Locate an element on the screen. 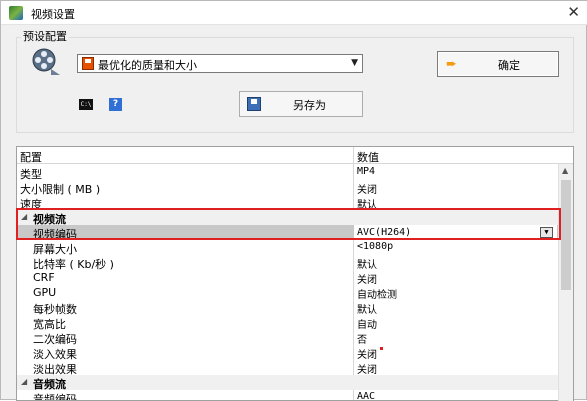 The height and width of the screenshot is (401, 587). collapse-triangle-icon: ◢ is located at coordinates (24, 381).